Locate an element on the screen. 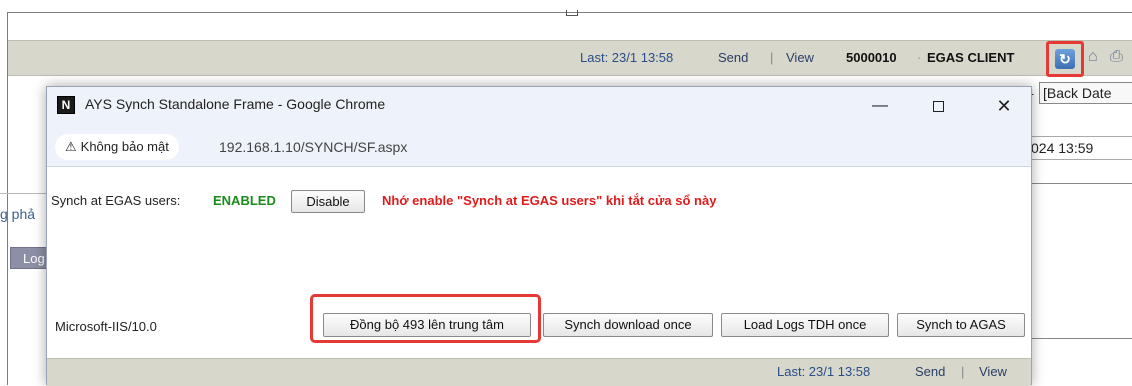 The image size is (1132, 386). synch-to-agas-button: Synch to AGAS is located at coordinates (961, 325).